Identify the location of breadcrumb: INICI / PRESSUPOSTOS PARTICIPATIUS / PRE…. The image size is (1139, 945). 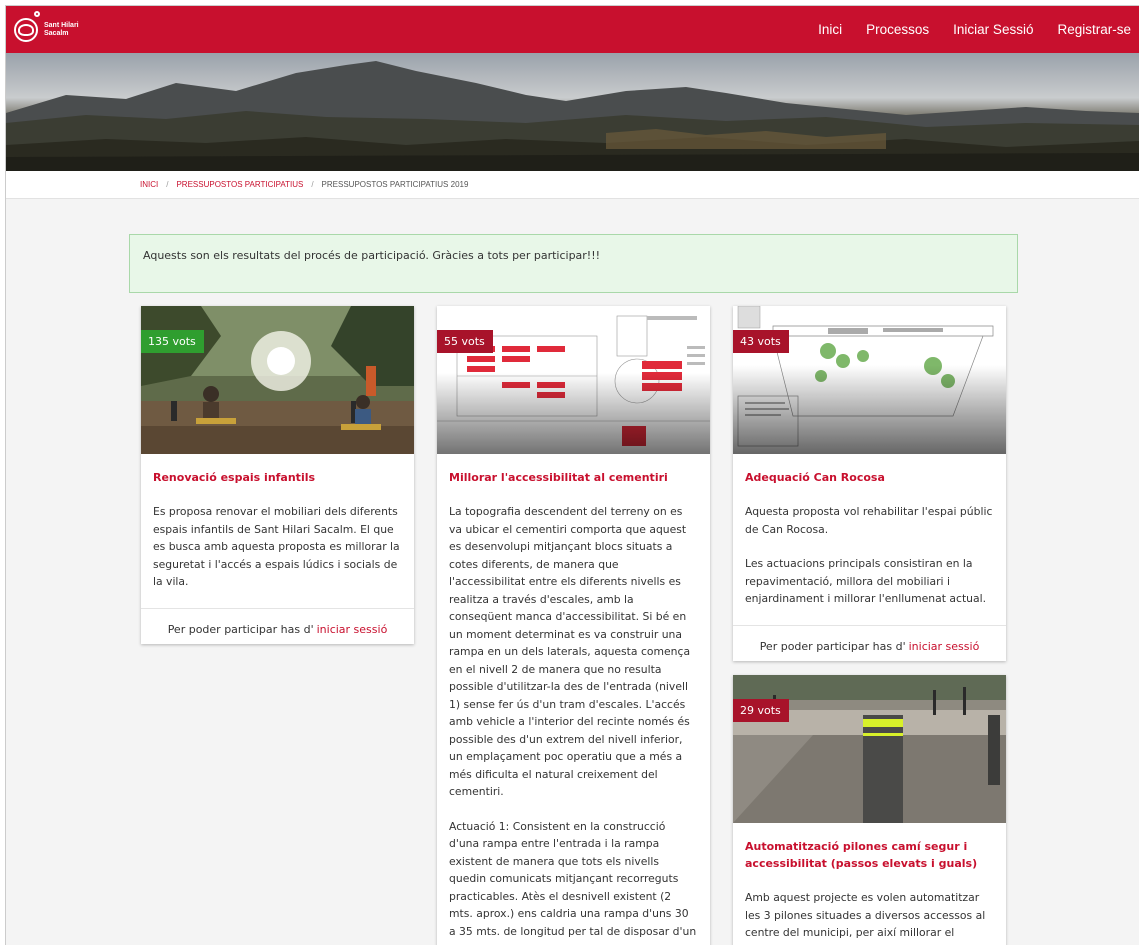
(572, 185).